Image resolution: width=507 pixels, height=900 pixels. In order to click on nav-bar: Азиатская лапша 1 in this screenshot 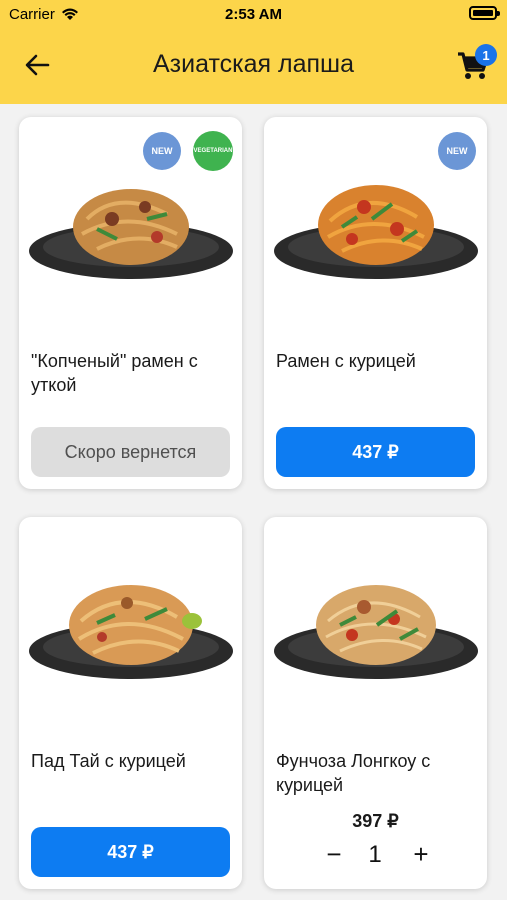, I will do `click(253, 66)`.